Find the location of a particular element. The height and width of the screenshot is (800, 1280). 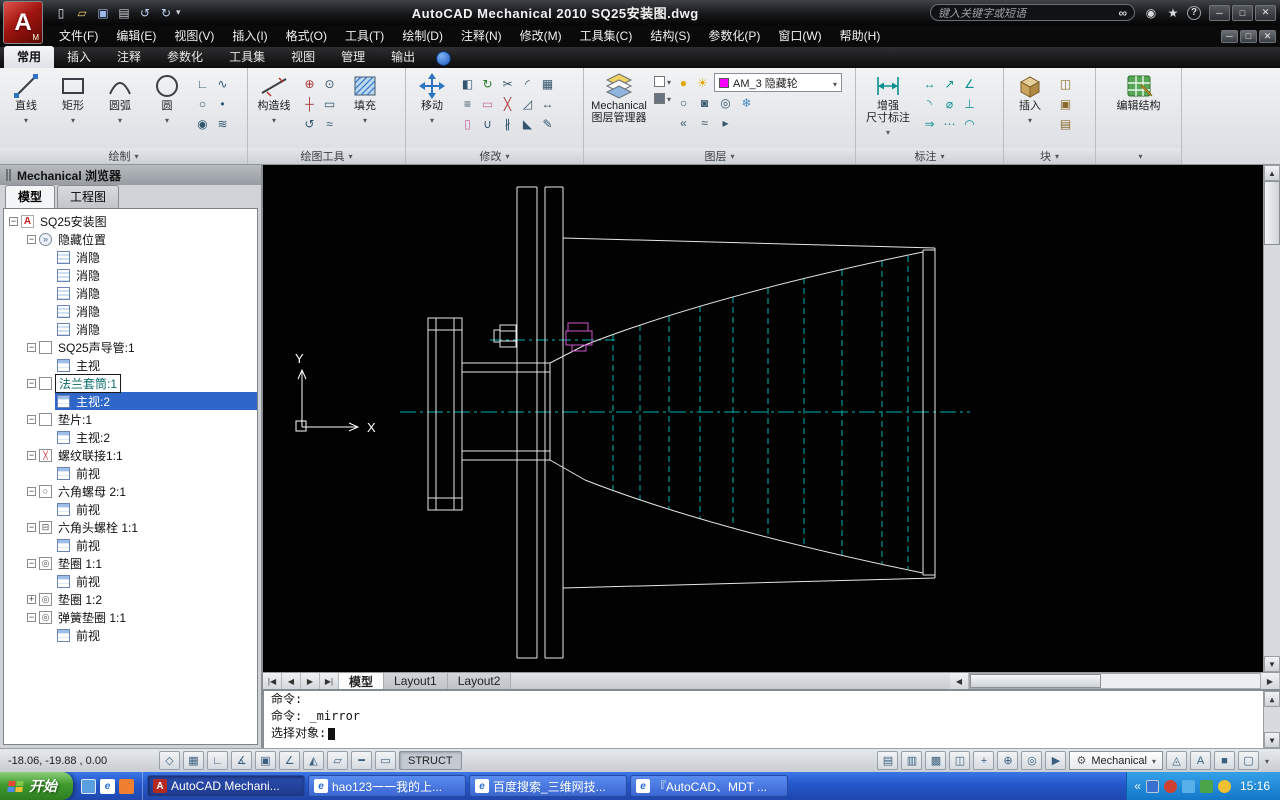

dim-angular-icon is located at coordinates (969, 83).